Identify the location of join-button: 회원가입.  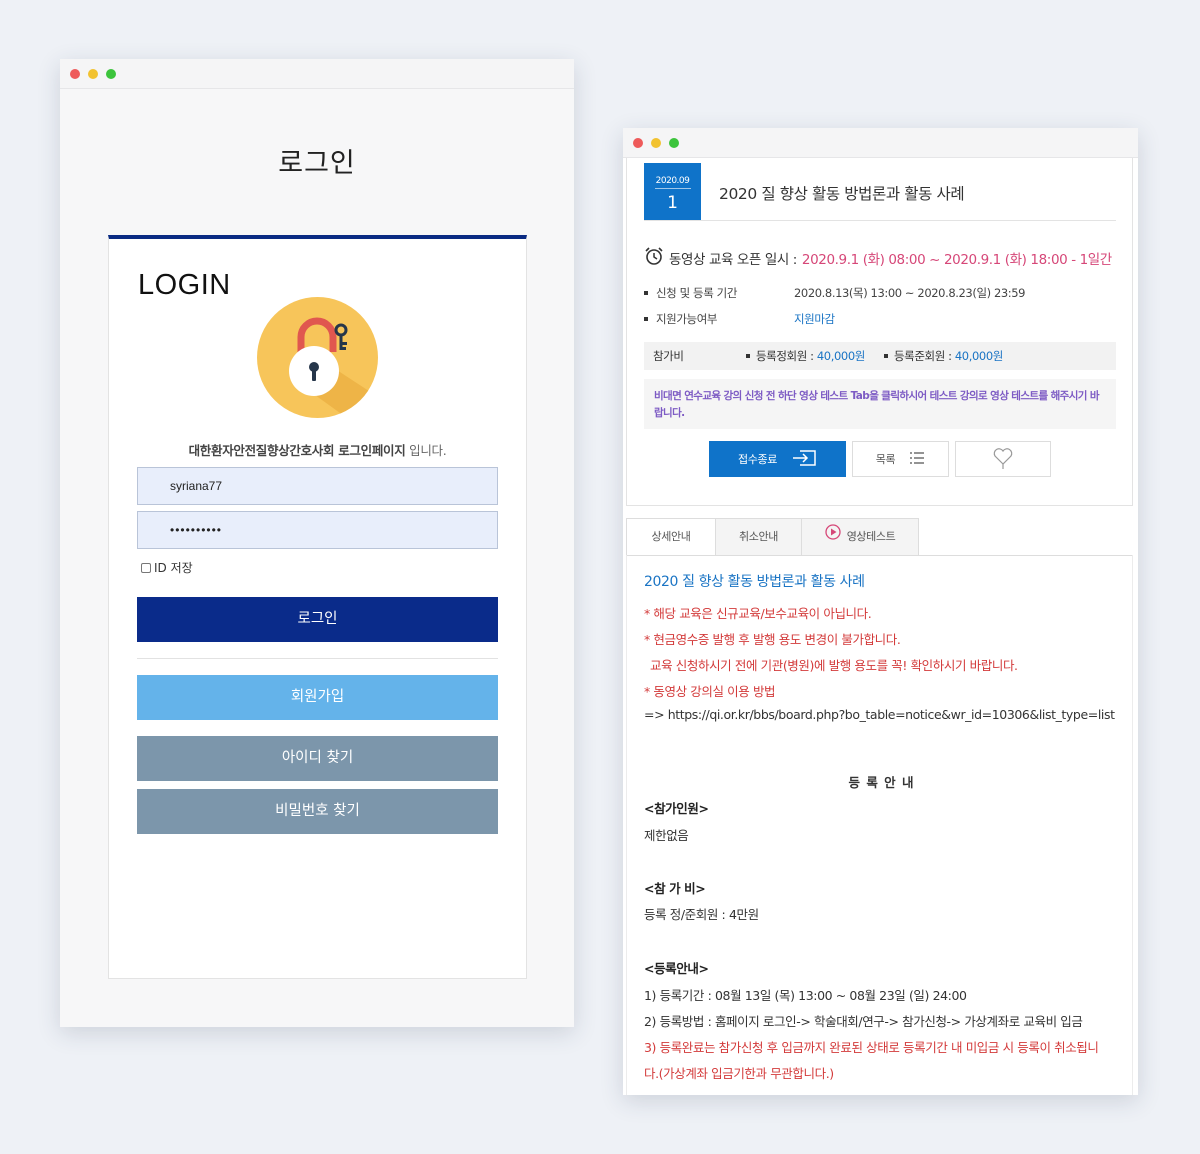
(317, 697).